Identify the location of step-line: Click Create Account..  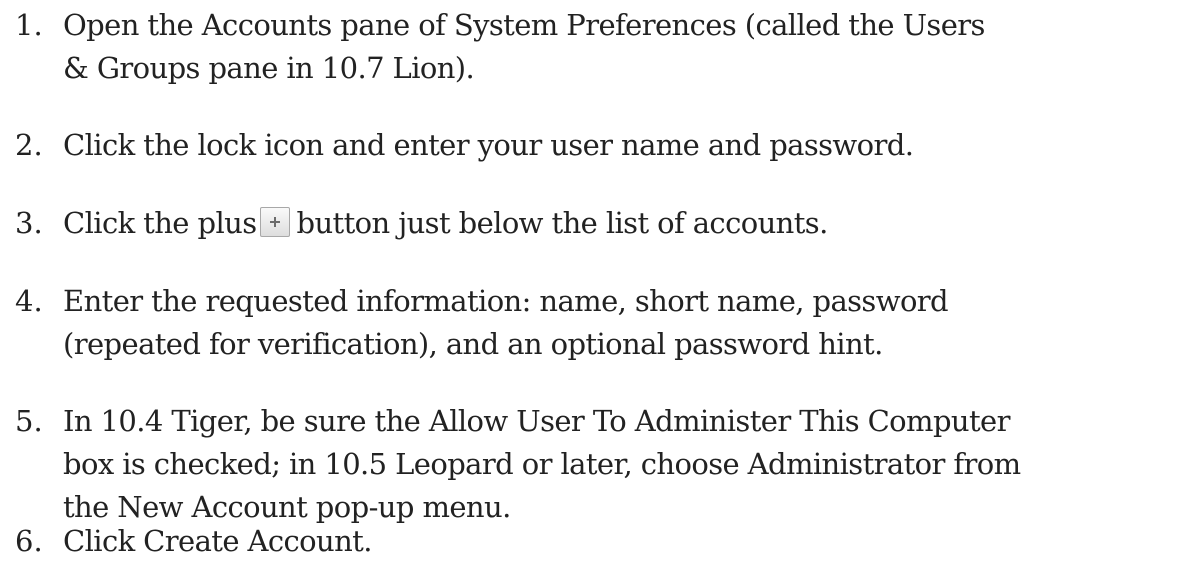
(217, 541).